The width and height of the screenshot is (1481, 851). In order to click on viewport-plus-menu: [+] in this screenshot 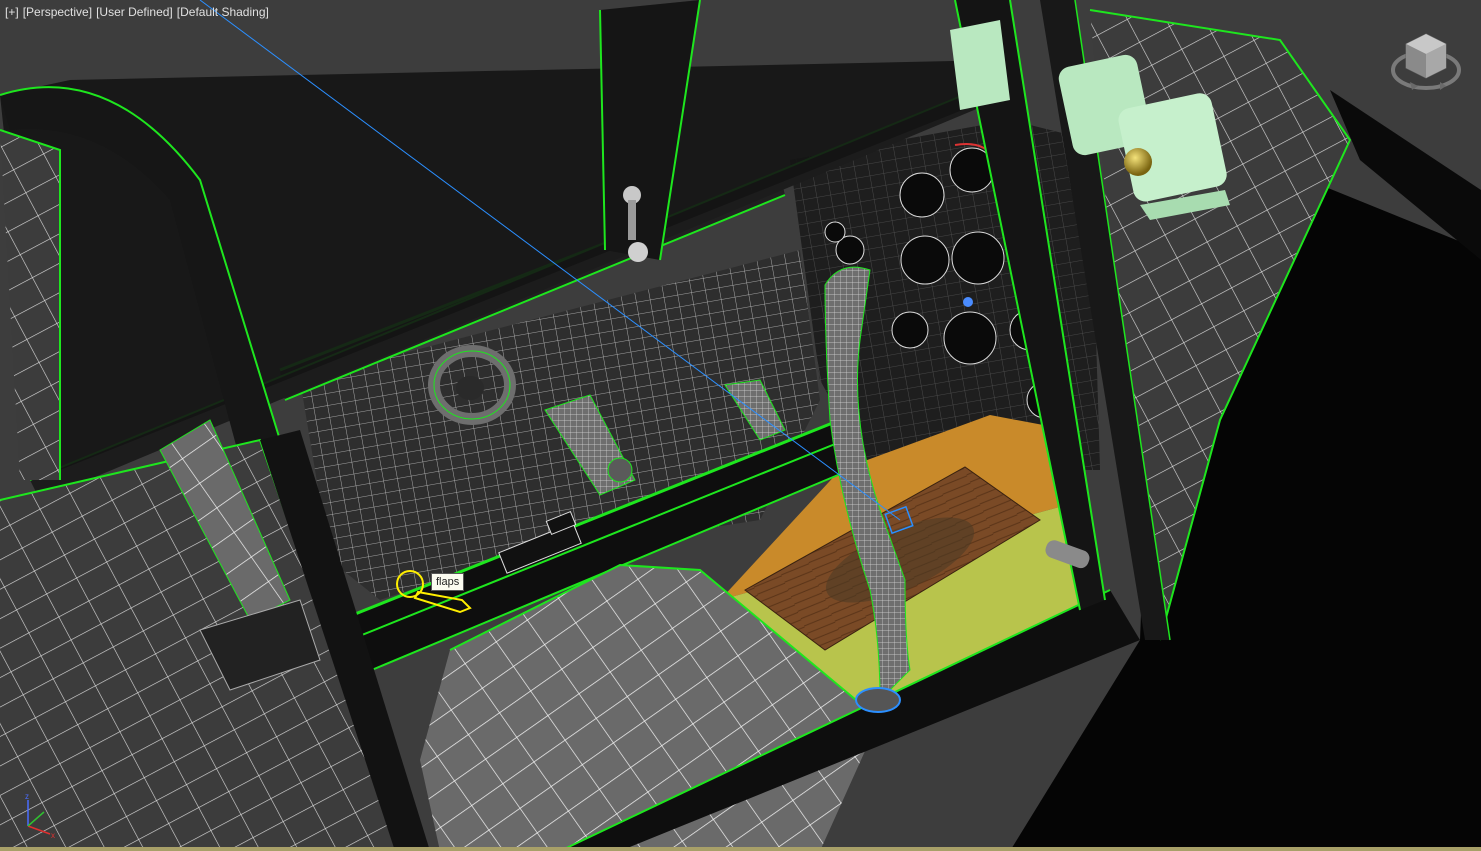, I will do `click(12, 12)`.